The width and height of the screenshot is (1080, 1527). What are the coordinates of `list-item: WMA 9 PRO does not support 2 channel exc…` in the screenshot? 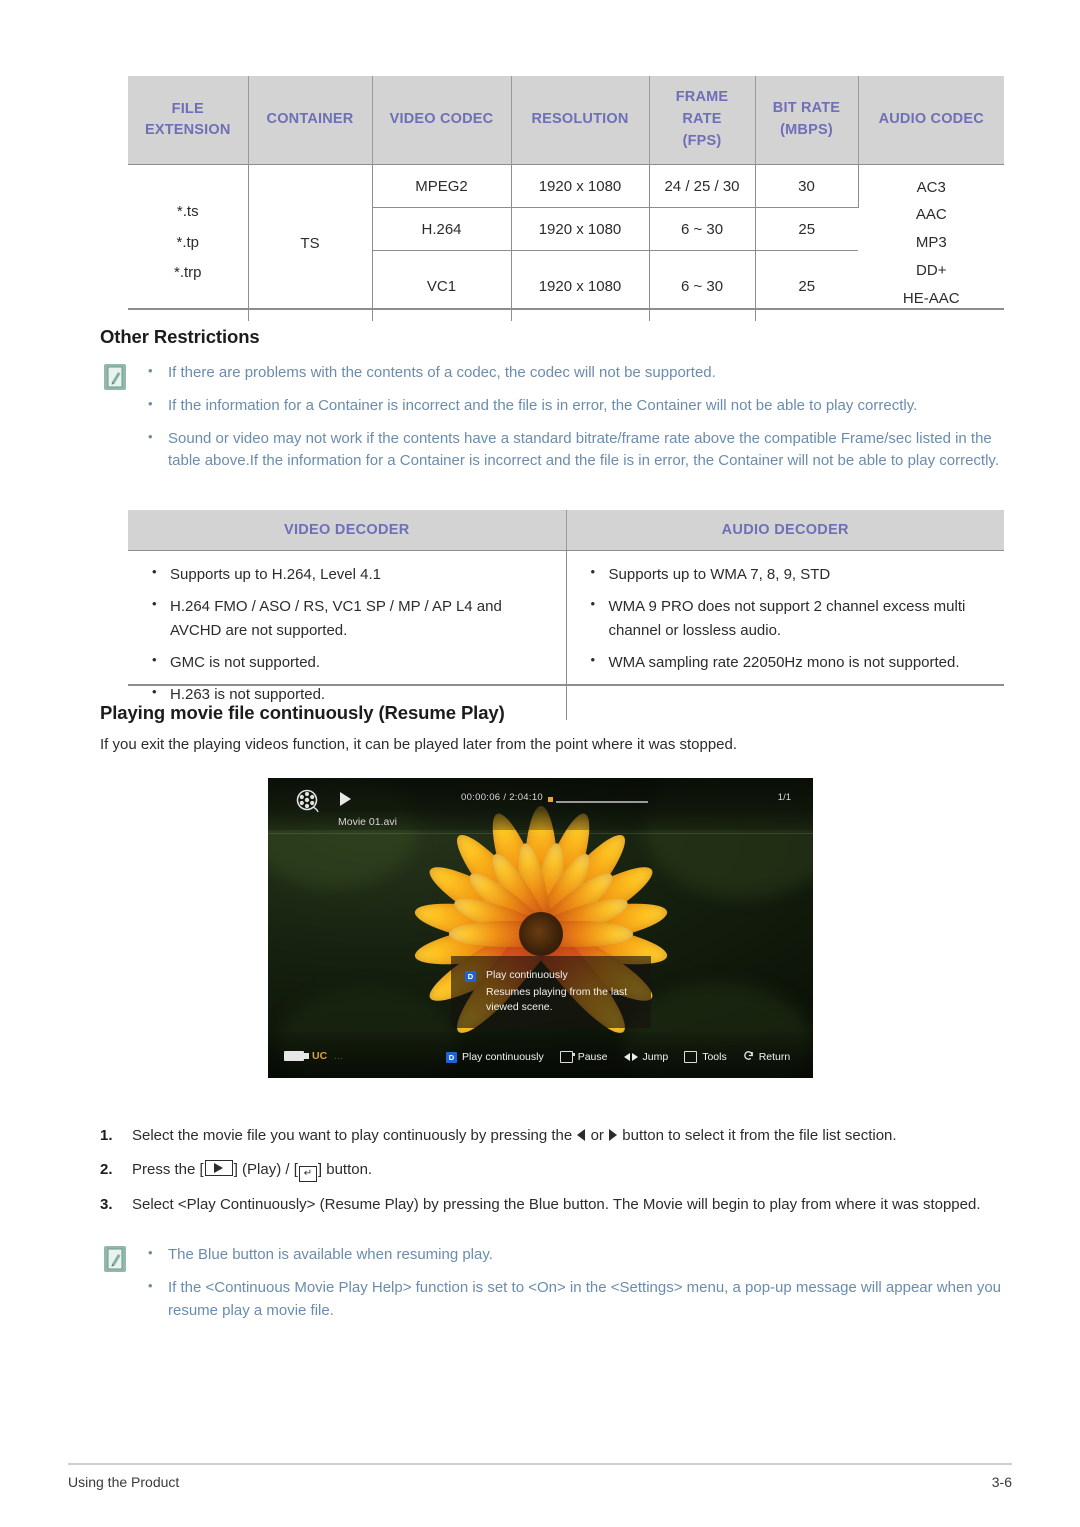 It's located at (786, 618).